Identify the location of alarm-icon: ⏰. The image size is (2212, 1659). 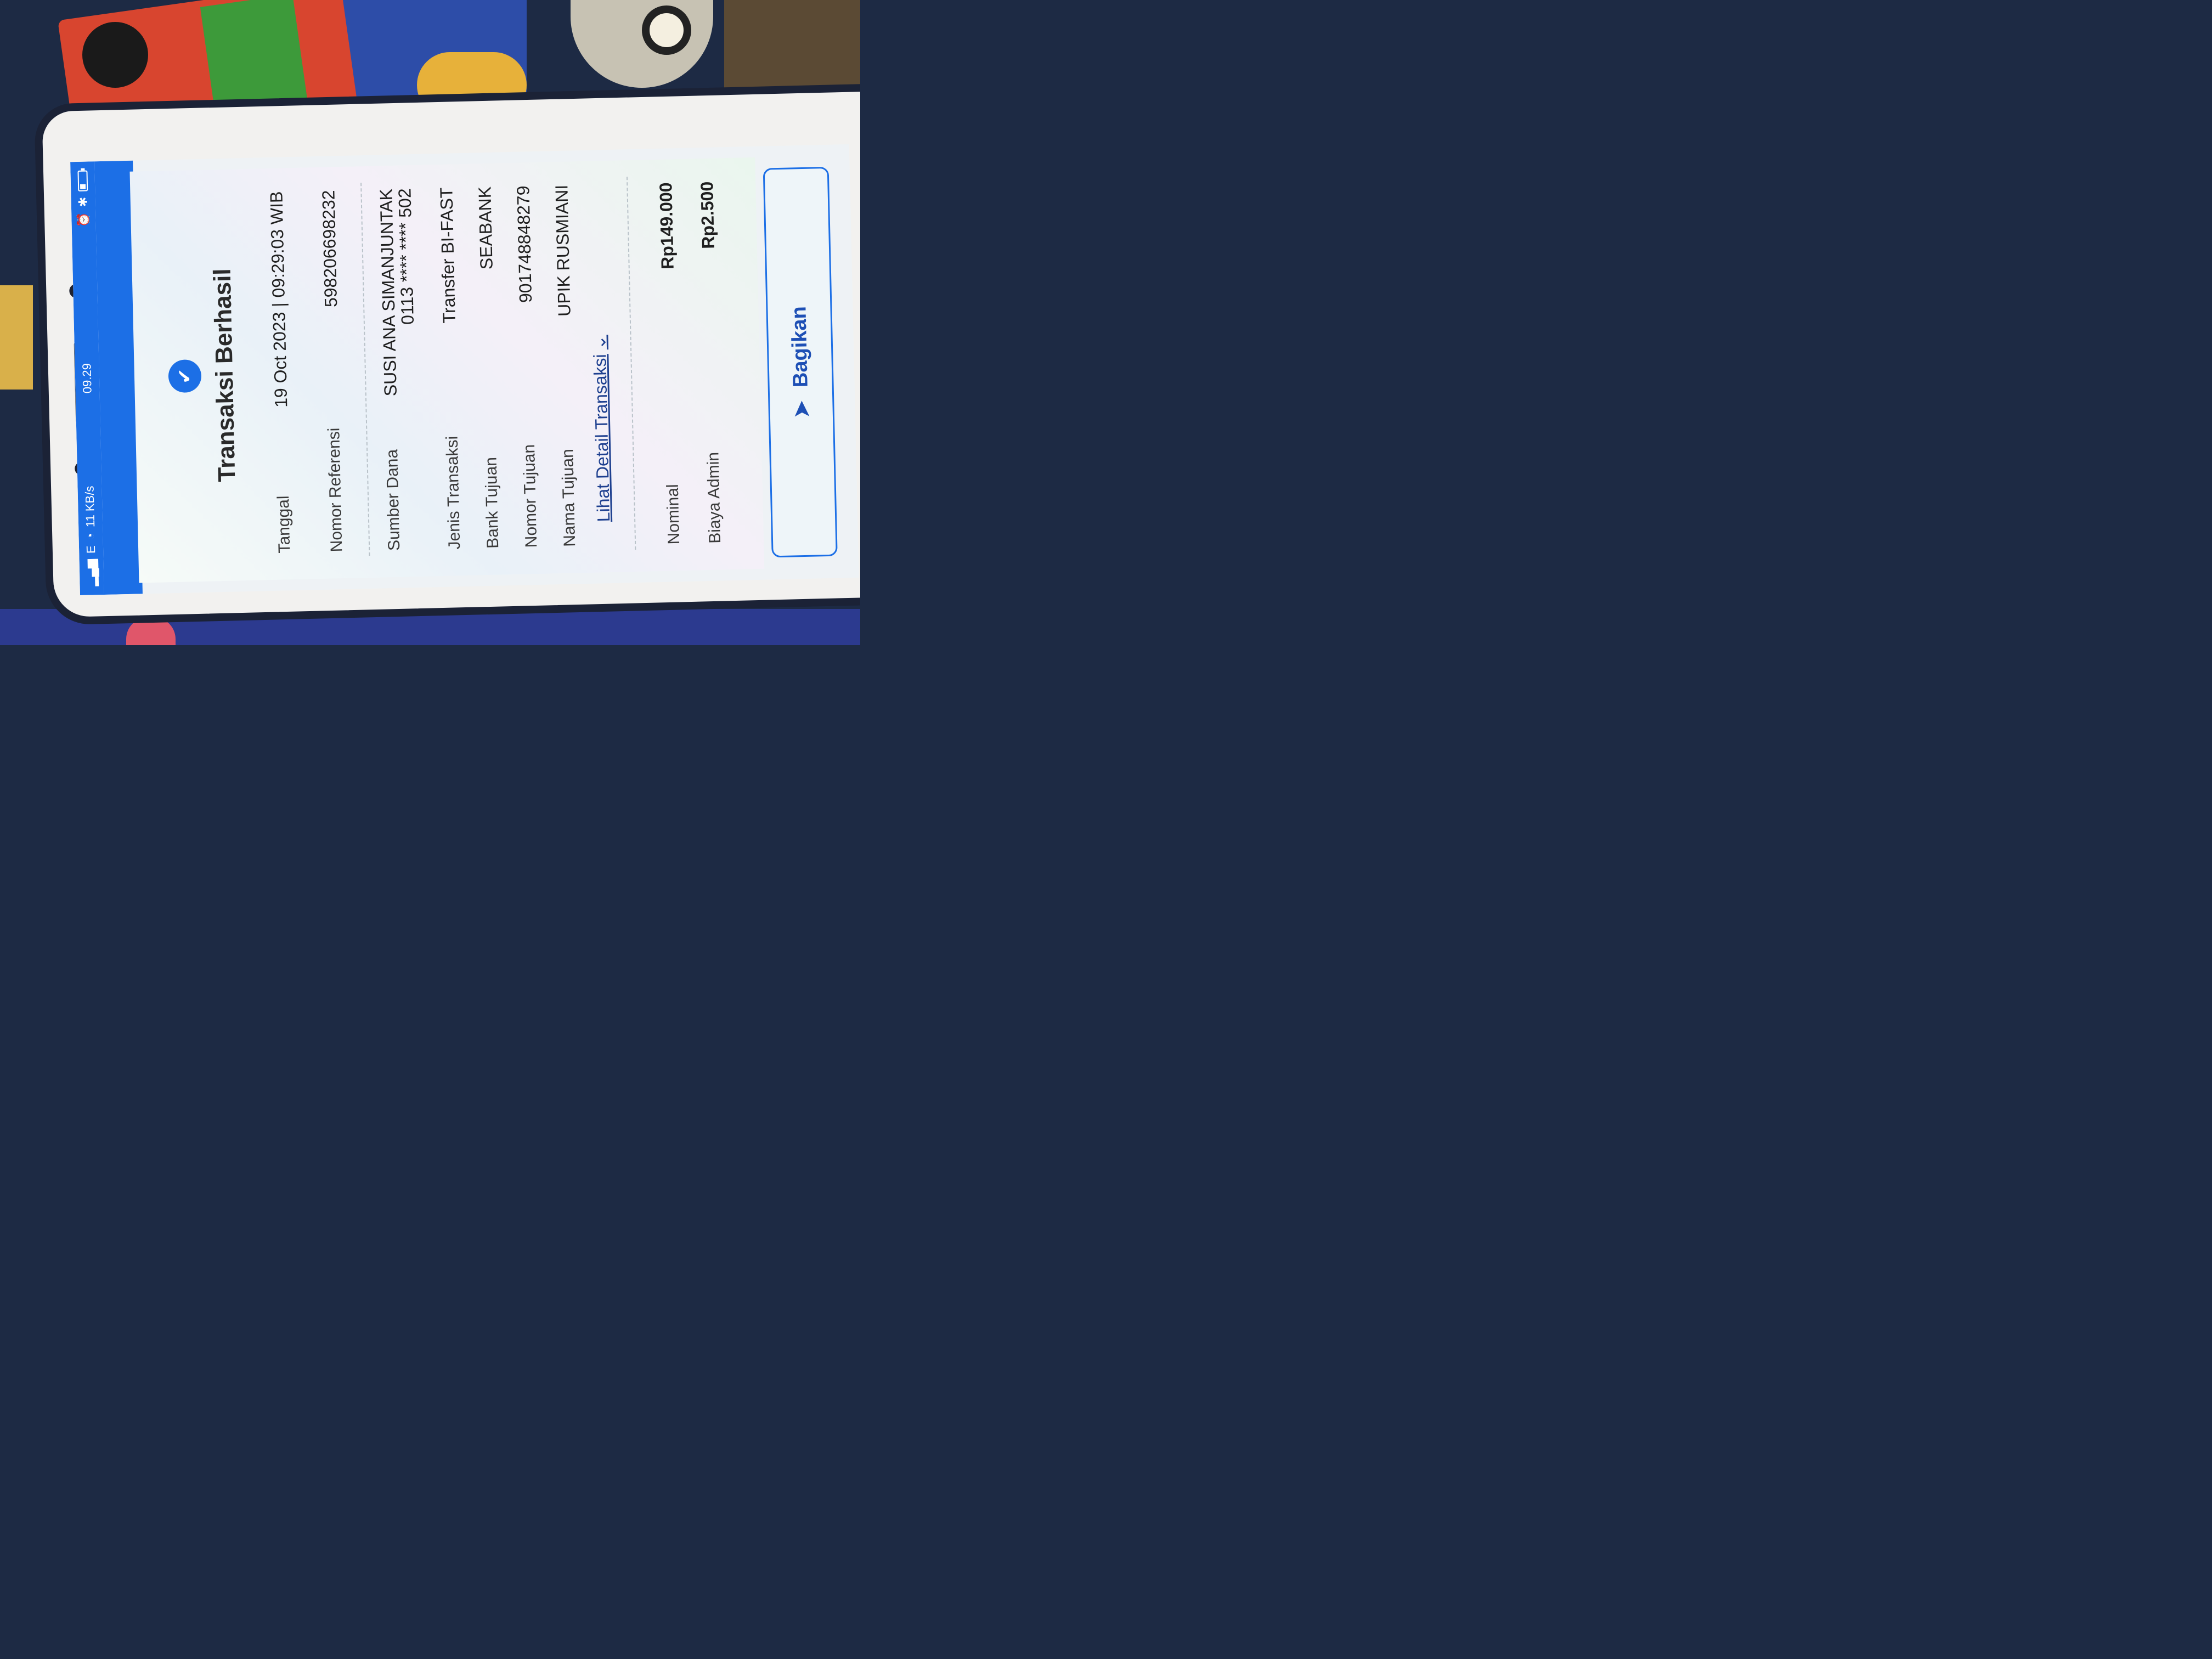
(84, 220).